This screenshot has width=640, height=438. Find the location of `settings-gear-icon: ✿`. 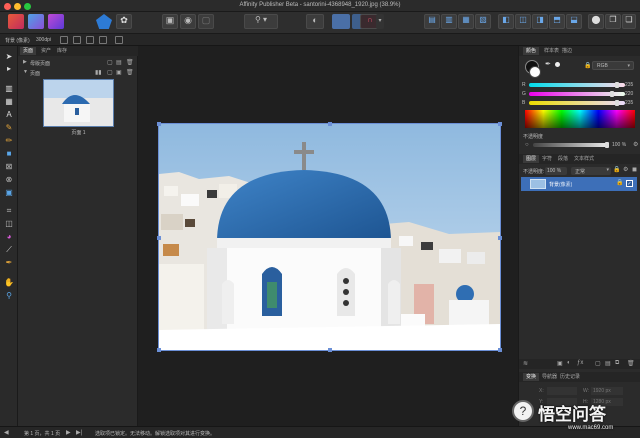

settings-gear-icon: ✿ is located at coordinates (124, 21).